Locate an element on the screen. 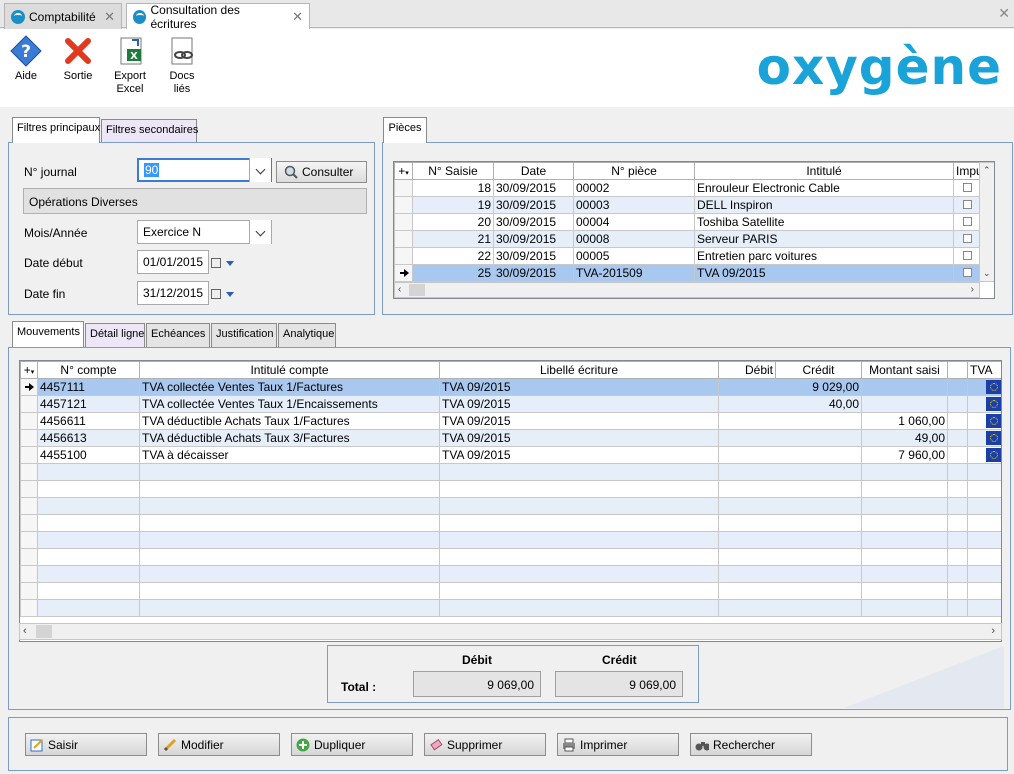 This screenshot has width=1014, height=774. col-header-impu: Impu is located at coordinates (967, 171).